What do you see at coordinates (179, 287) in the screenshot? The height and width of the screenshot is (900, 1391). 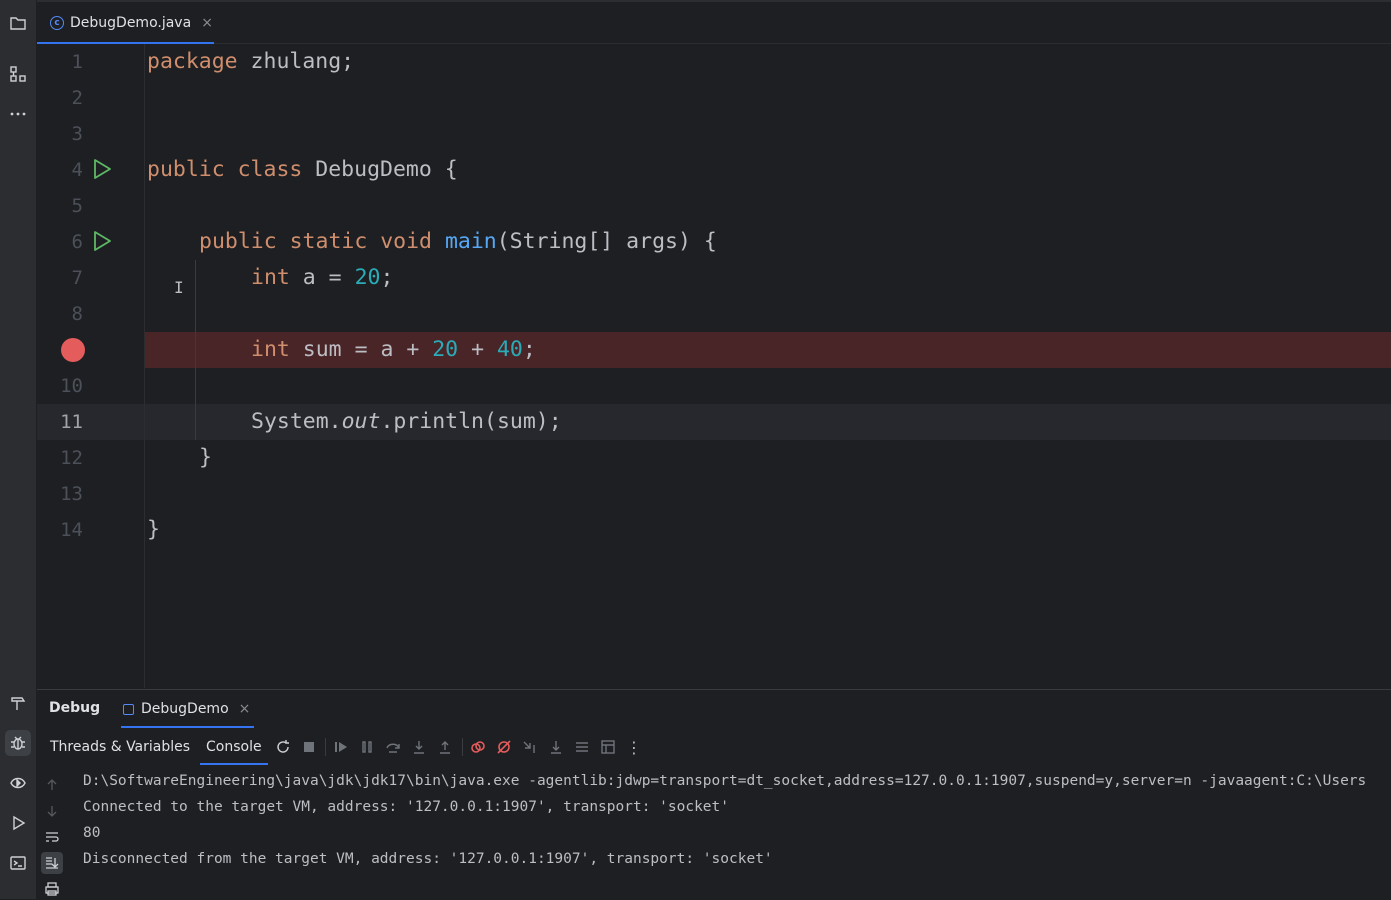 I see `text-cursor-icon: I` at bounding box center [179, 287].